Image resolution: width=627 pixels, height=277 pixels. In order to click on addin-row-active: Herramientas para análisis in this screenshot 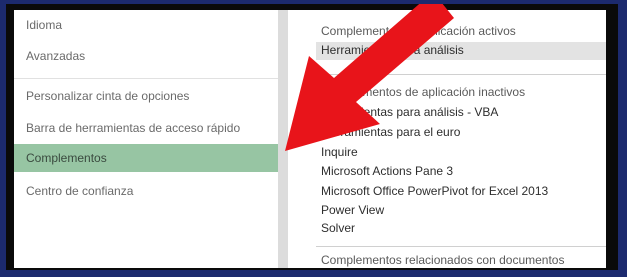, I will do `click(392, 50)`.